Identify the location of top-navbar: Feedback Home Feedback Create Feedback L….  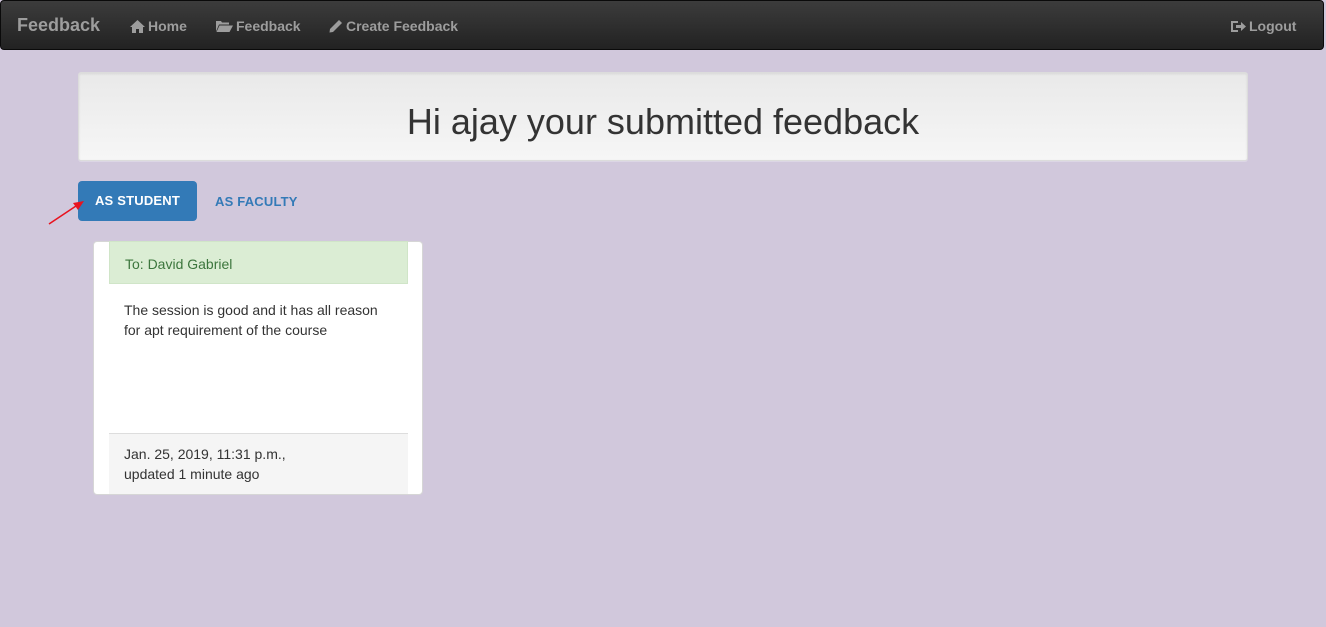
(662, 25).